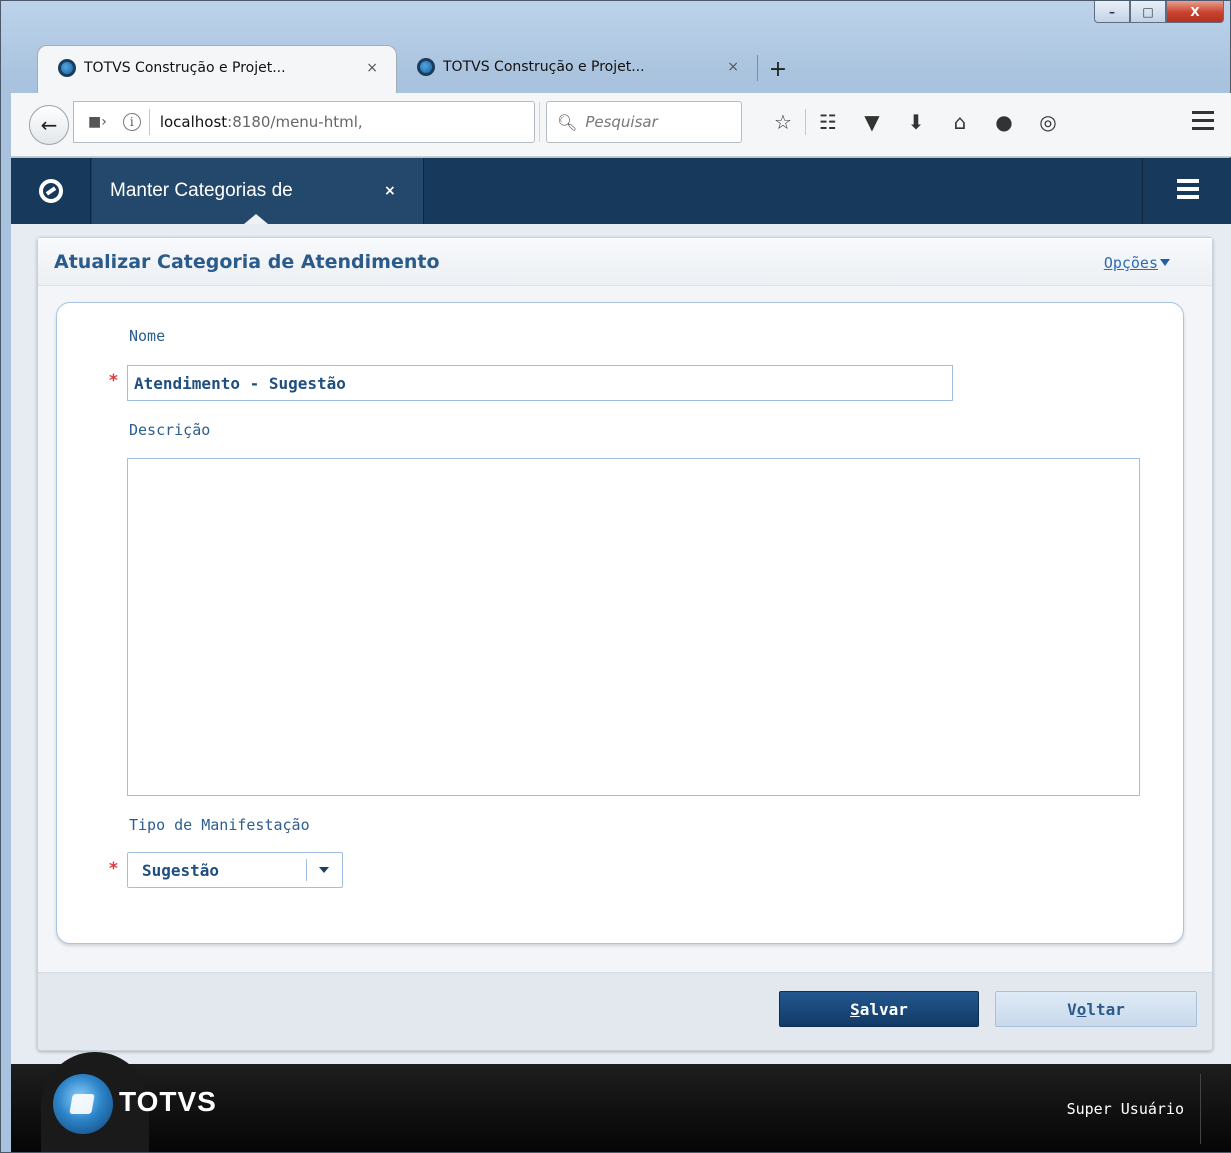 The image size is (1231, 1153). I want to click on chevron-down-icon, so click(324, 870).